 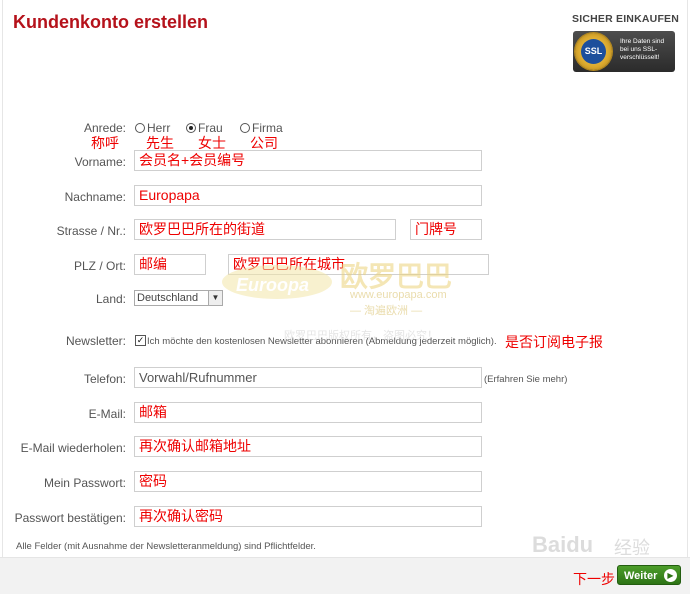 I want to click on last-name-field: Europapa, so click(x=308, y=195).